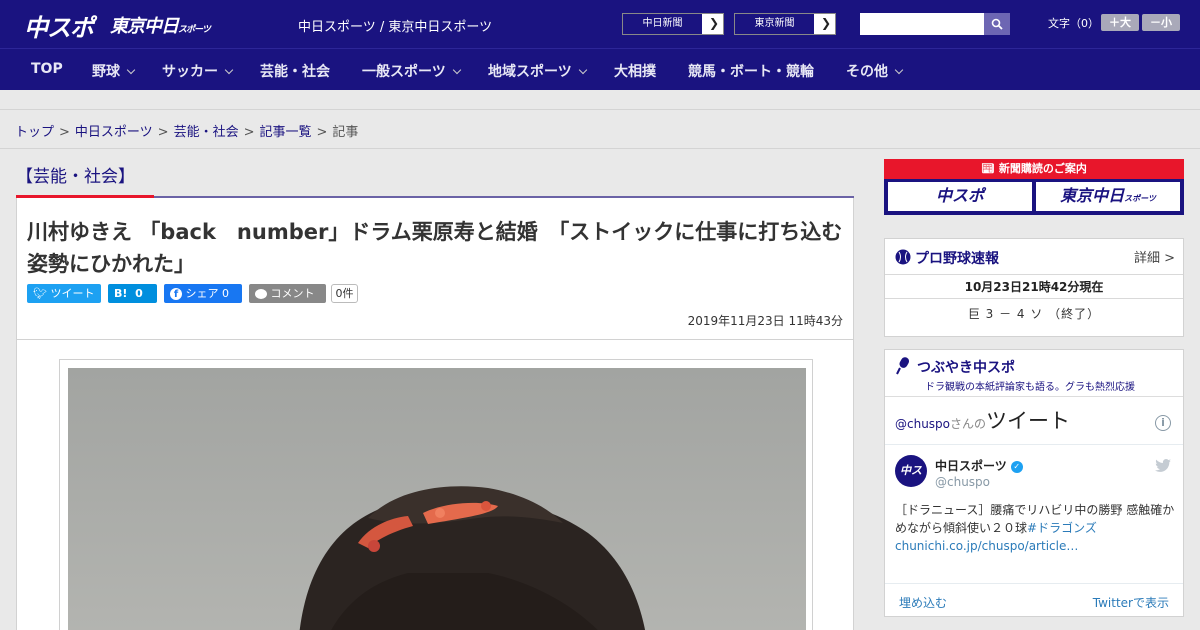 This screenshot has width=1200, height=630. I want to click on paper-link-label: 中日新聞, so click(663, 24).